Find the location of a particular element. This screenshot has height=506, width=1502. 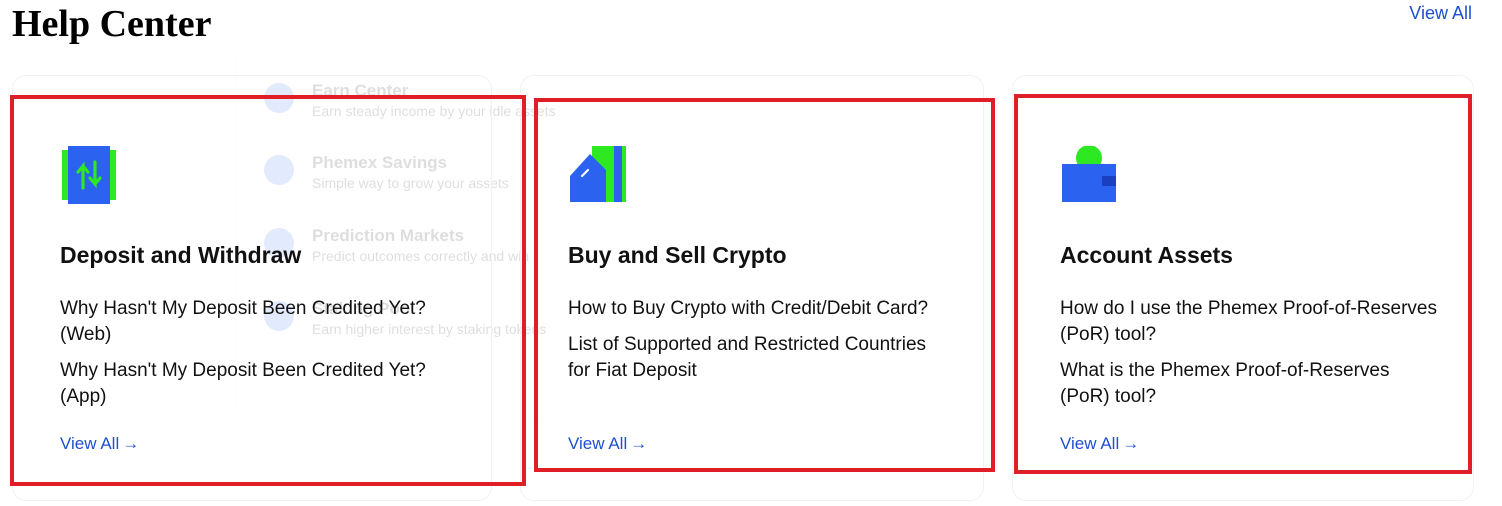

card-title: Buy and Sell Crypto is located at coordinates (677, 255).